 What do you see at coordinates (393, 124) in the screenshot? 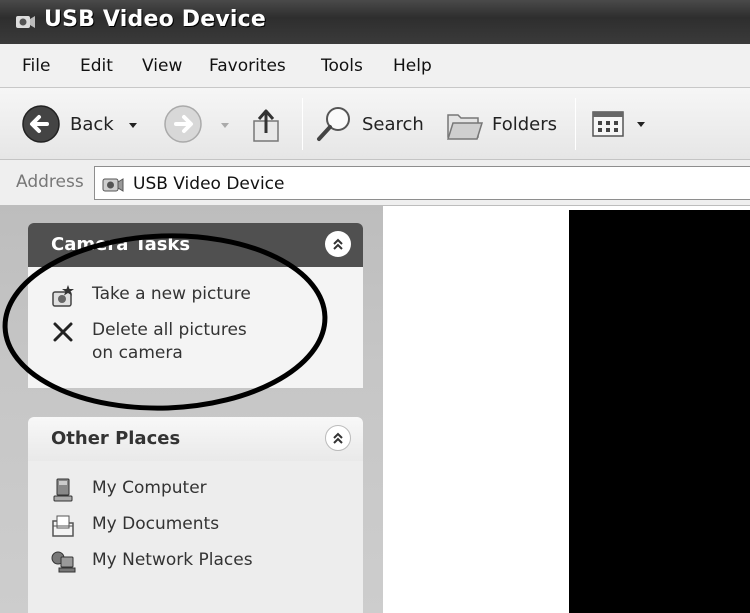
I see `search-label: Search` at bounding box center [393, 124].